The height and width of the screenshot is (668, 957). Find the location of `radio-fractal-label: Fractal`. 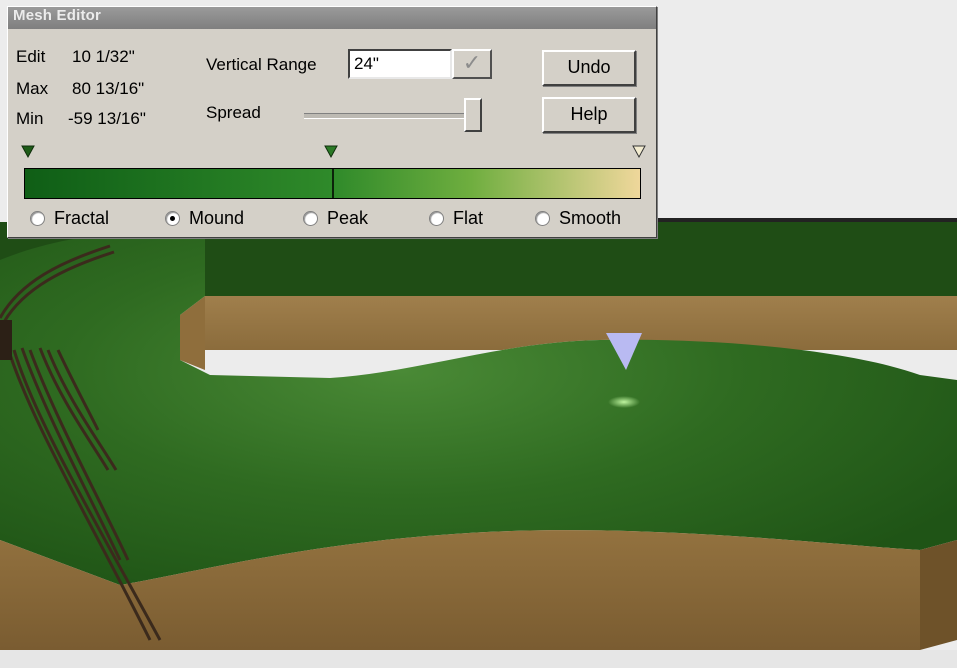

radio-fractal-label: Fractal is located at coordinates (82, 218).